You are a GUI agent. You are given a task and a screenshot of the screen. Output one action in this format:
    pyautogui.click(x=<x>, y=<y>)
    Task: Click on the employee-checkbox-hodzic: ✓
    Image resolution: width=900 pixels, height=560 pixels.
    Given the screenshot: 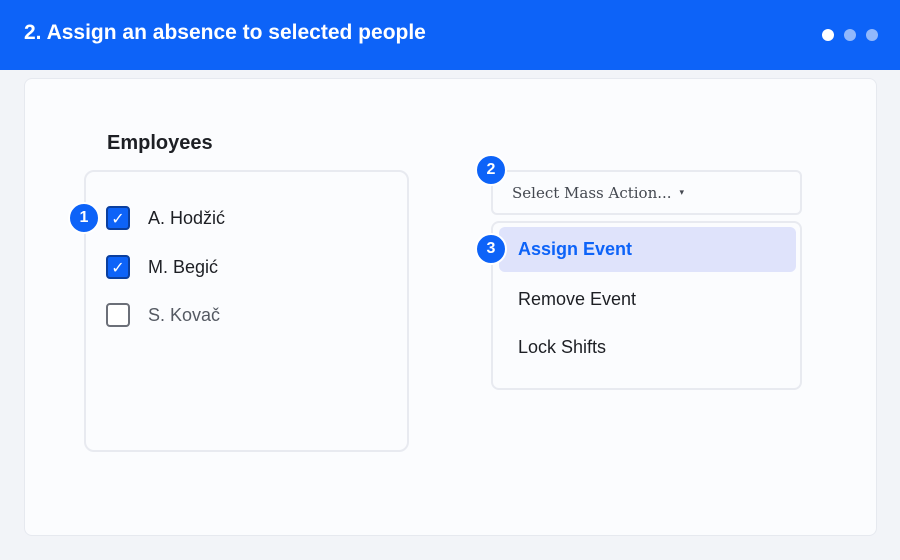 What is the action you would take?
    pyautogui.click(x=118, y=218)
    